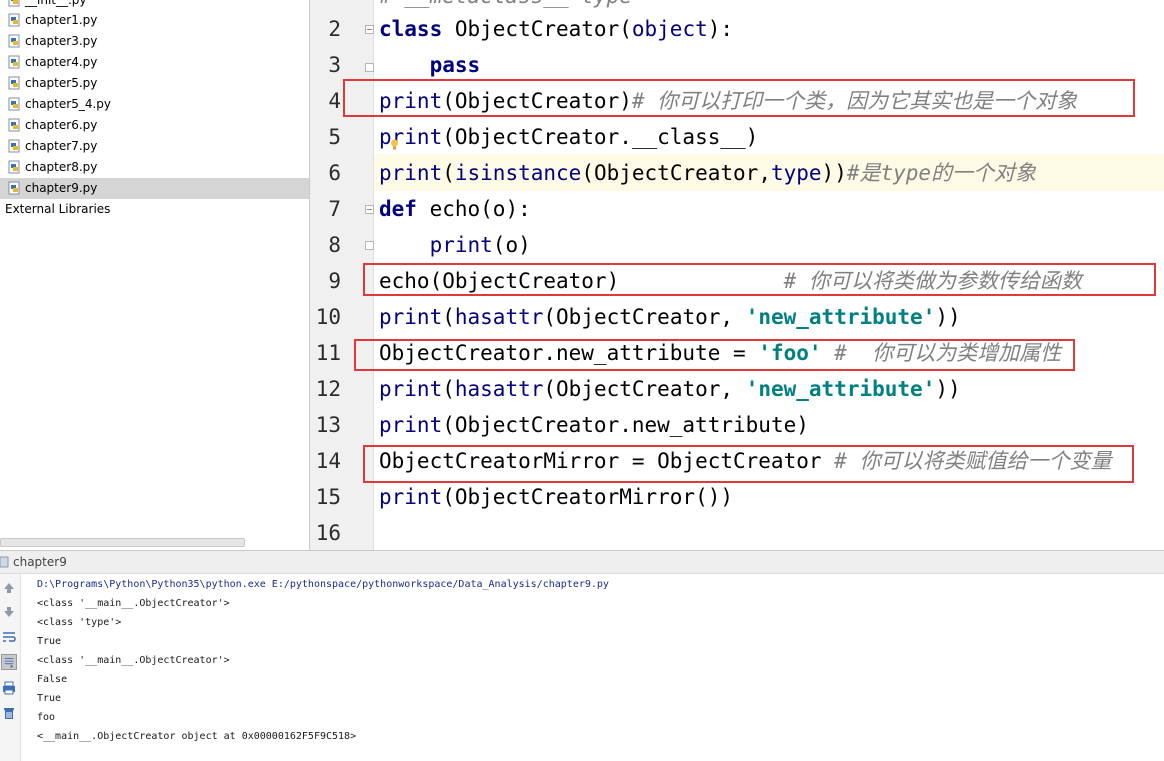 The image size is (1164, 761). What do you see at coordinates (342, 275) in the screenshot?
I see `line-number-gutter: 2 3 4 5 6 7 8 9 10 11 12 13 14 15 16` at bounding box center [342, 275].